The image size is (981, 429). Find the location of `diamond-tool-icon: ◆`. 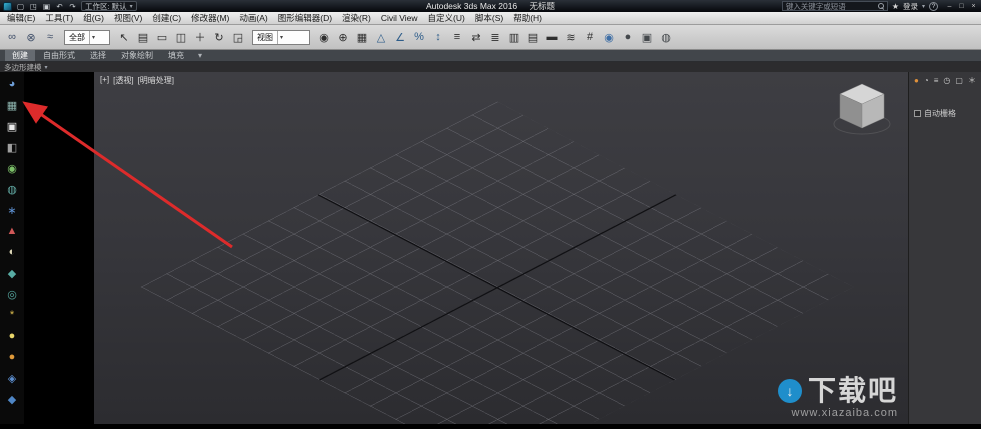

diamond-tool-icon: ◆ is located at coordinates (12, 273).